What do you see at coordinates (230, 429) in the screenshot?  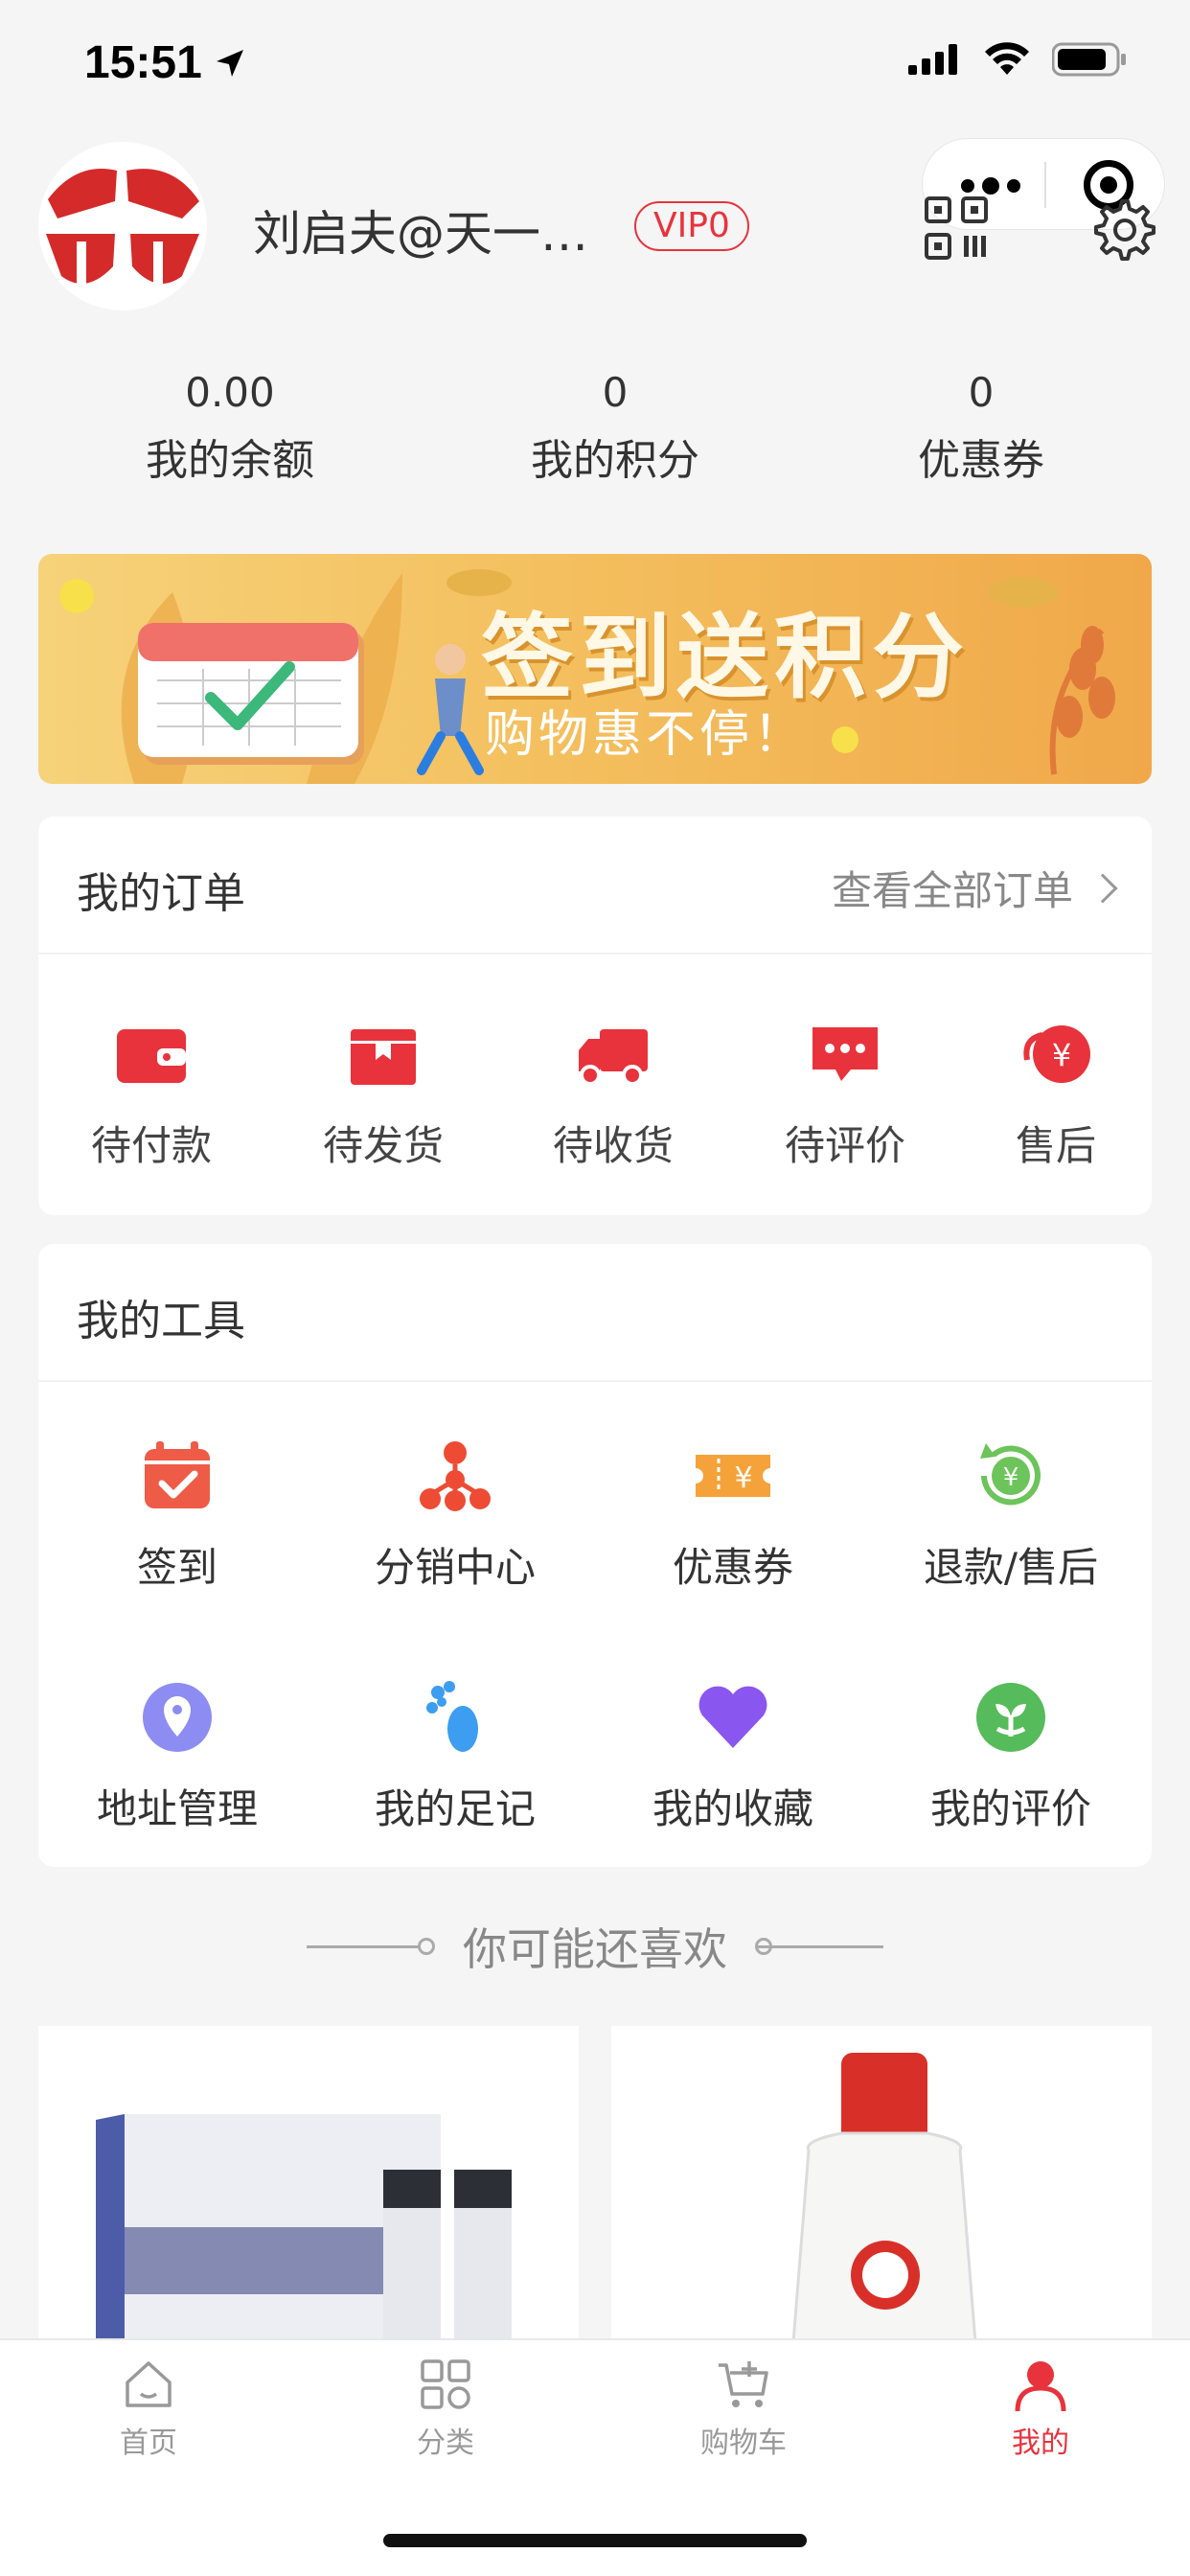 I see `stat-balance: 0.00 我的余额` at bounding box center [230, 429].